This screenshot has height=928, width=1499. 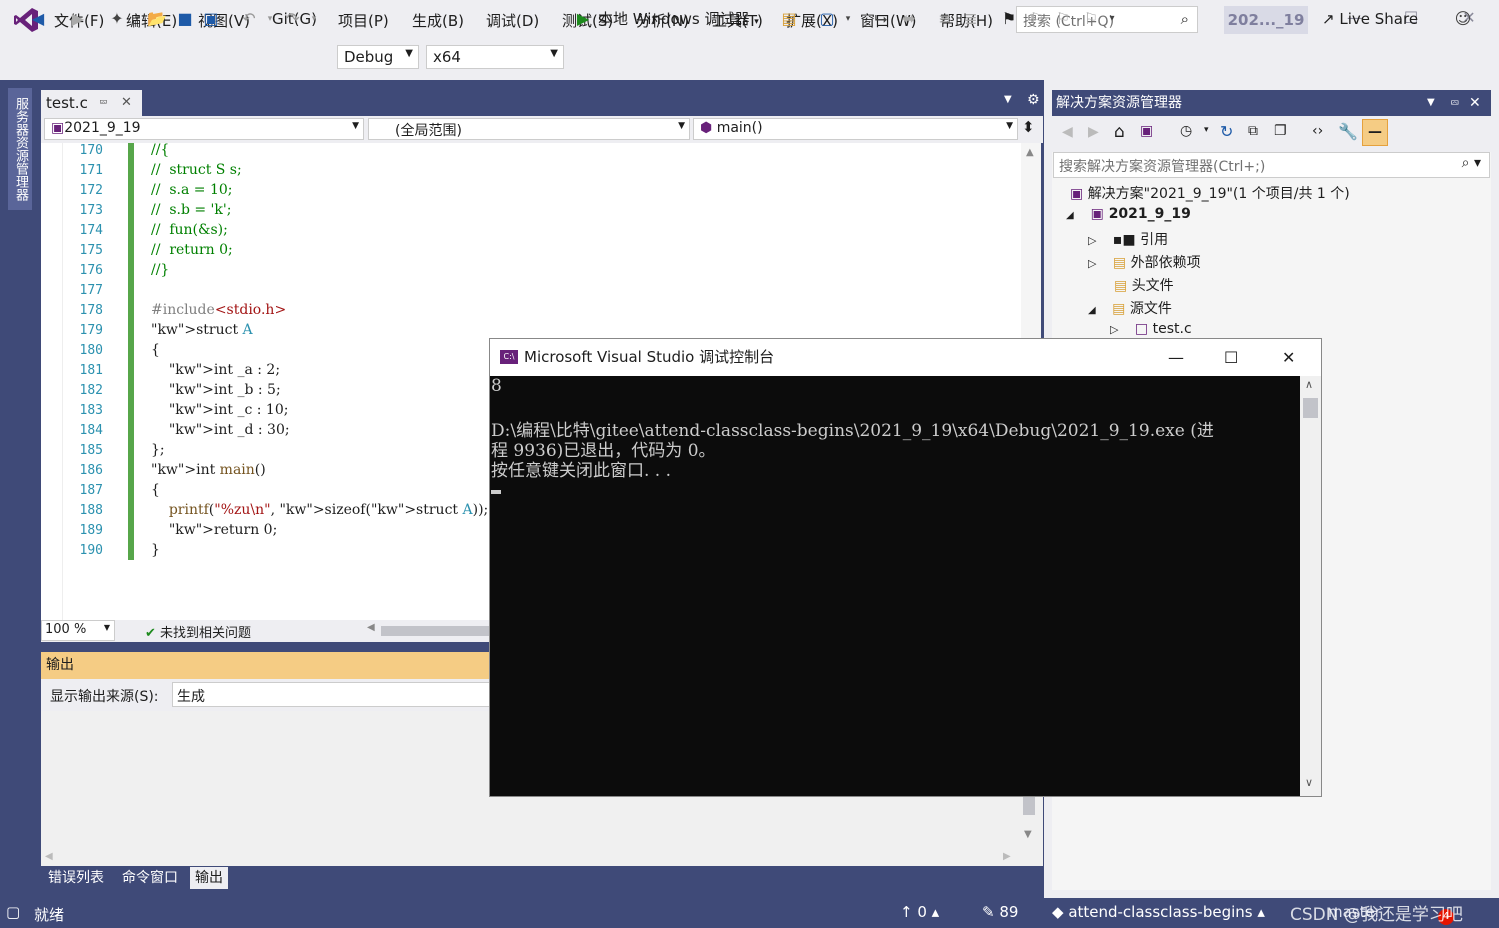 What do you see at coordinates (160, 150) in the screenshot?
I see `code-line: //{` at bounding box center [160, 150].